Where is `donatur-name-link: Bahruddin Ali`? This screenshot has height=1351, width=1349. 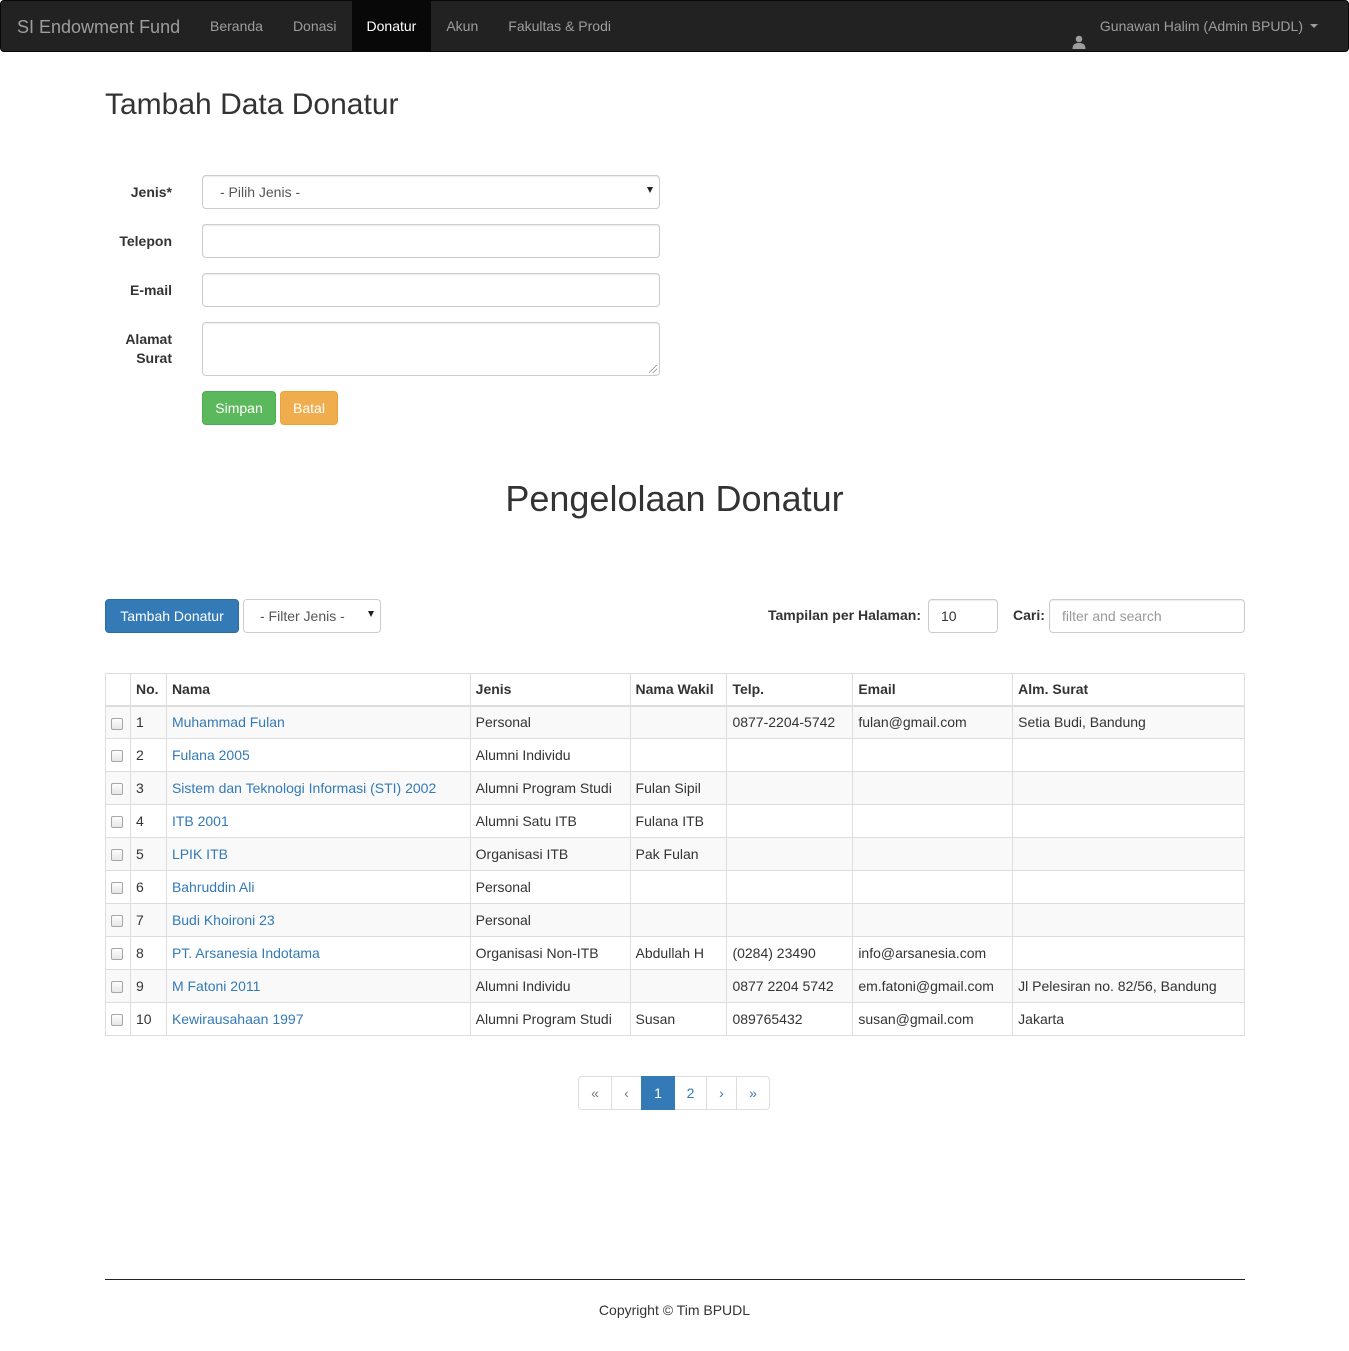
donatur-name-link: Bahruddin Ali is located at coordinates (213, 887).